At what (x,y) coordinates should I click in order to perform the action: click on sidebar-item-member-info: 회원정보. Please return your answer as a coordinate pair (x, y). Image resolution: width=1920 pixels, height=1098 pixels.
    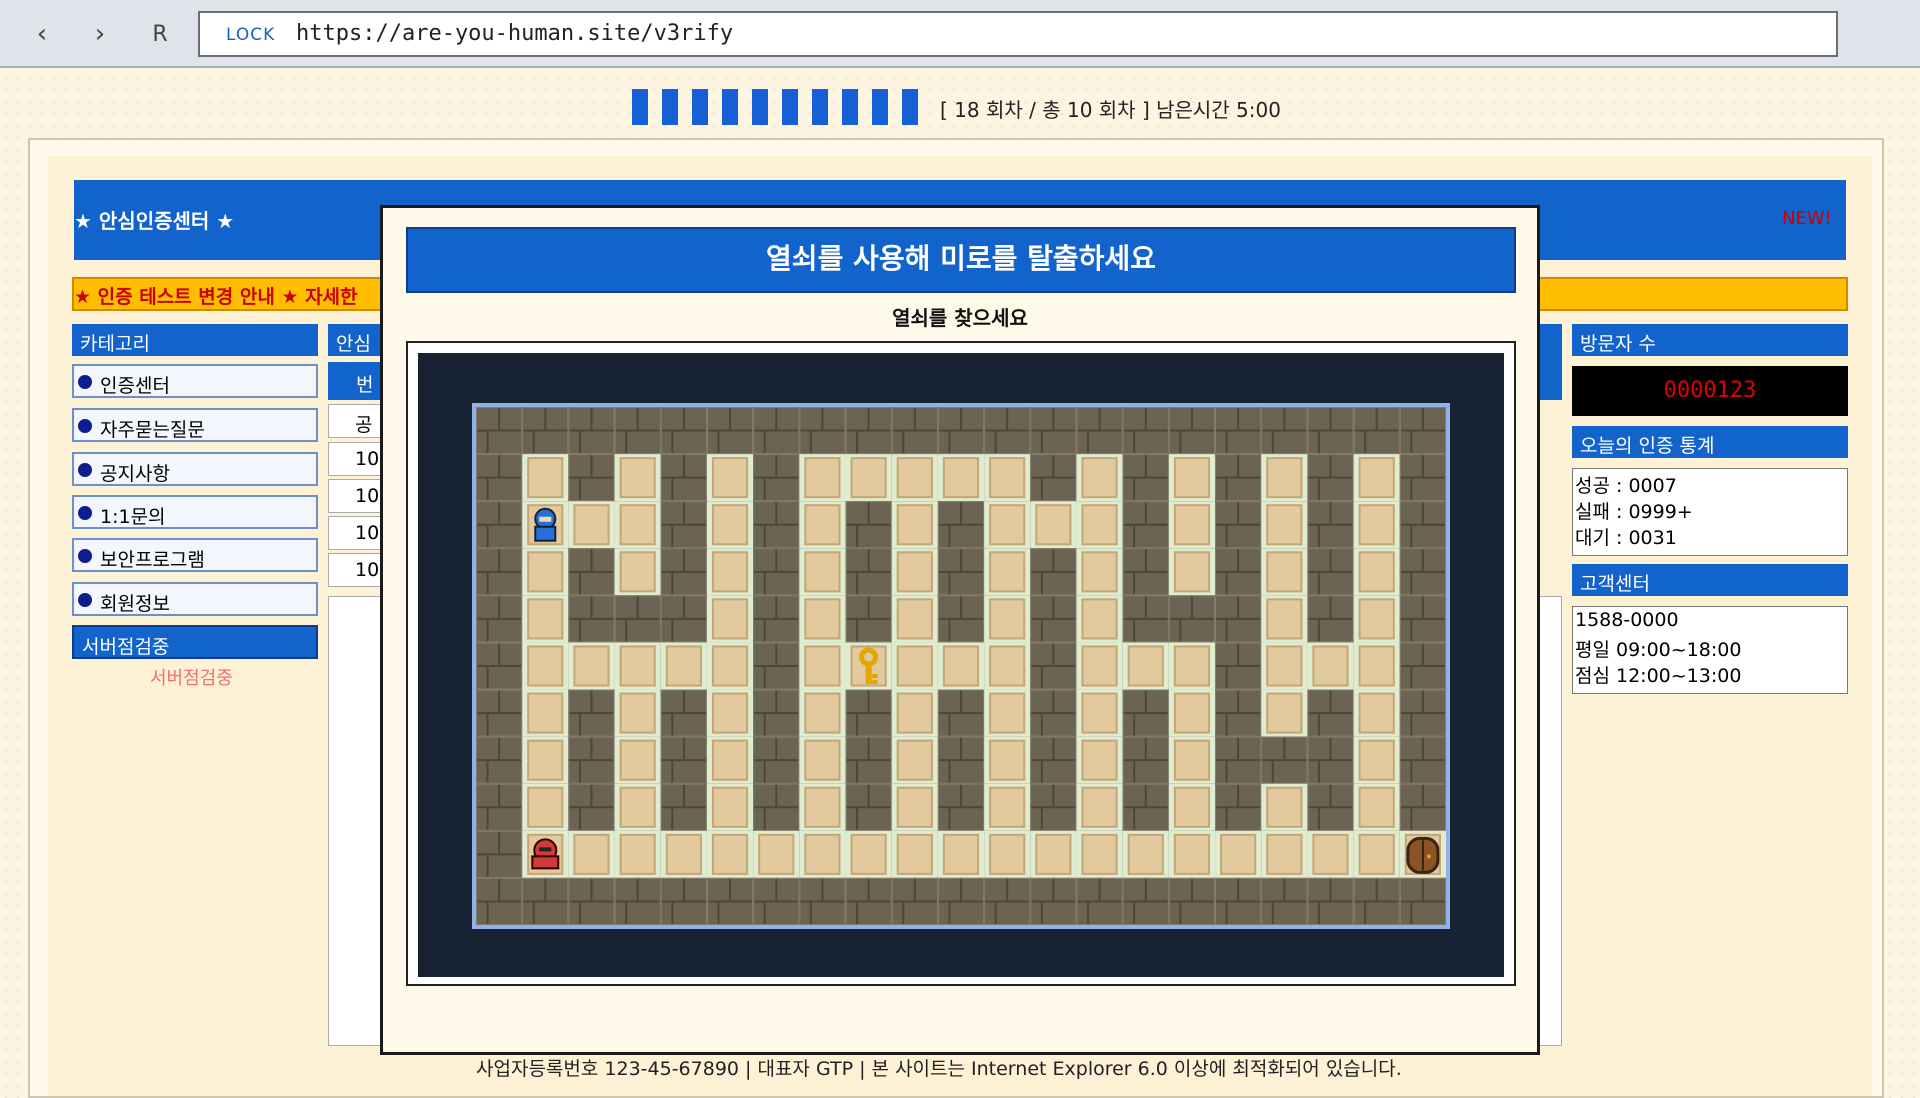
    Looking at the image, I should click on (195, 599).